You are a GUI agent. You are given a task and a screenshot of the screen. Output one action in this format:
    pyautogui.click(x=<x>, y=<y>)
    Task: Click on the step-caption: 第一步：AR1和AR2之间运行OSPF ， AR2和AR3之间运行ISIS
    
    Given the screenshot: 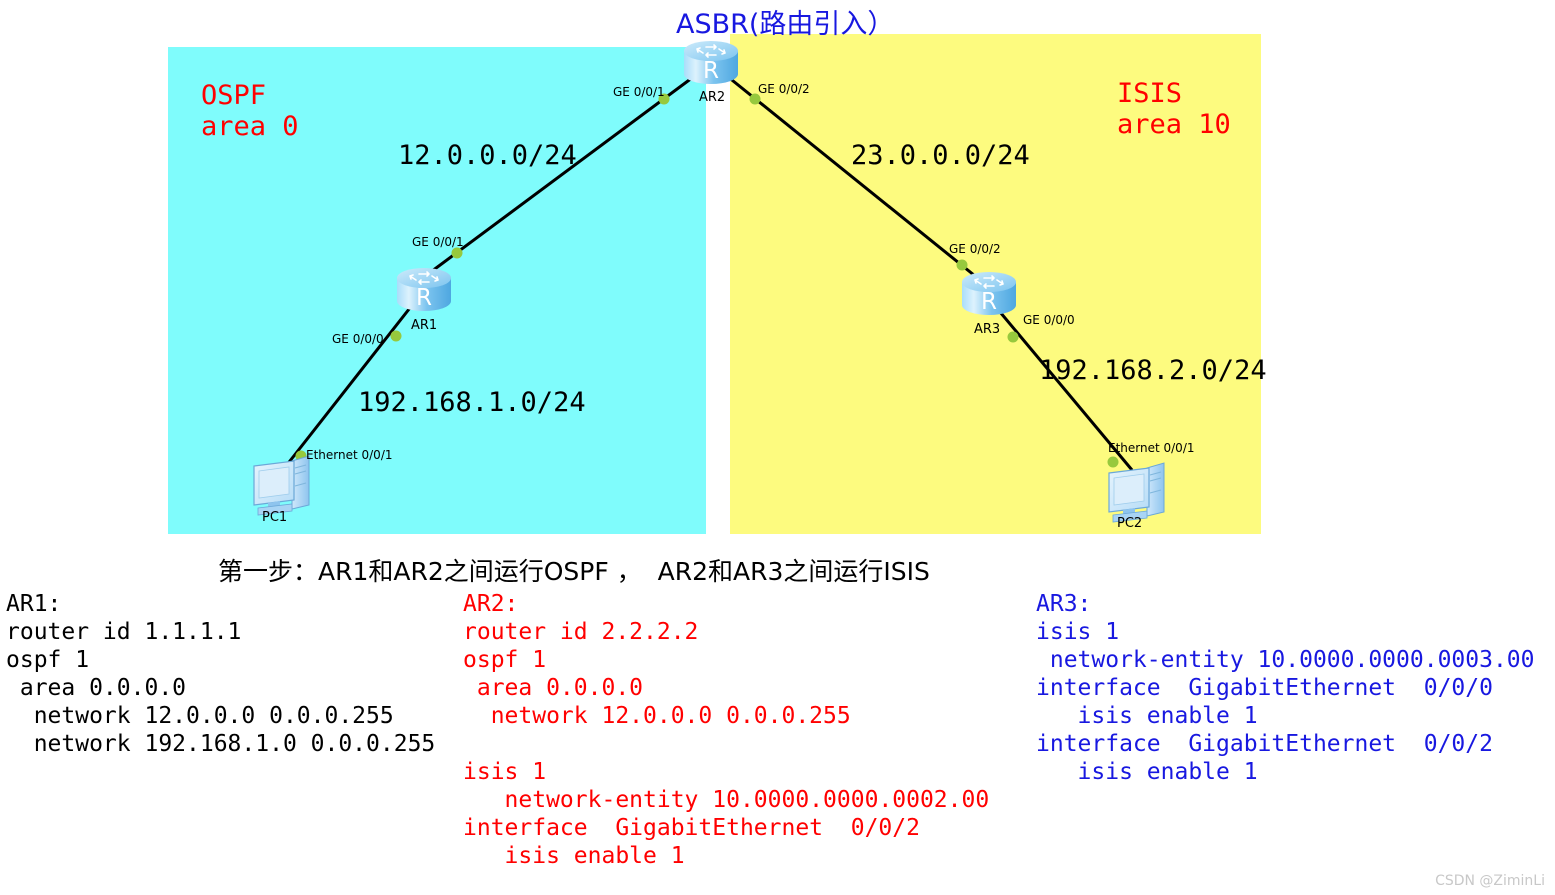 What is the action you would take?
    pyautogui.click(x=574, y=571)
    